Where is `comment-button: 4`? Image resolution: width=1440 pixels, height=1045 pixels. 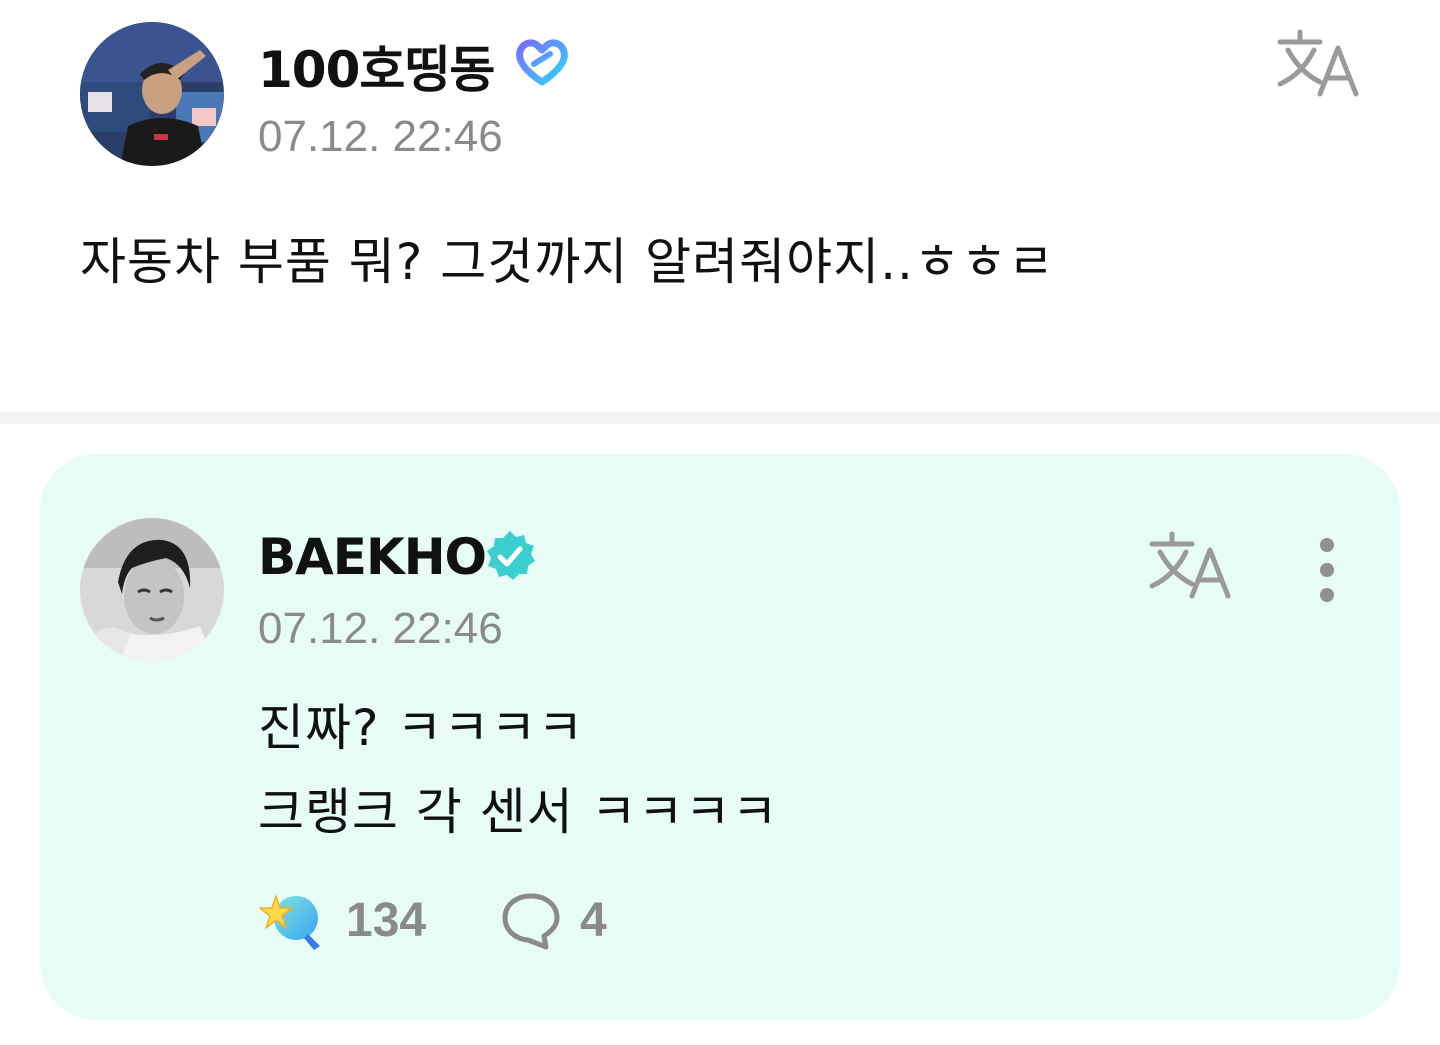
comment-button: 4 is located at coordinates (553, 920).